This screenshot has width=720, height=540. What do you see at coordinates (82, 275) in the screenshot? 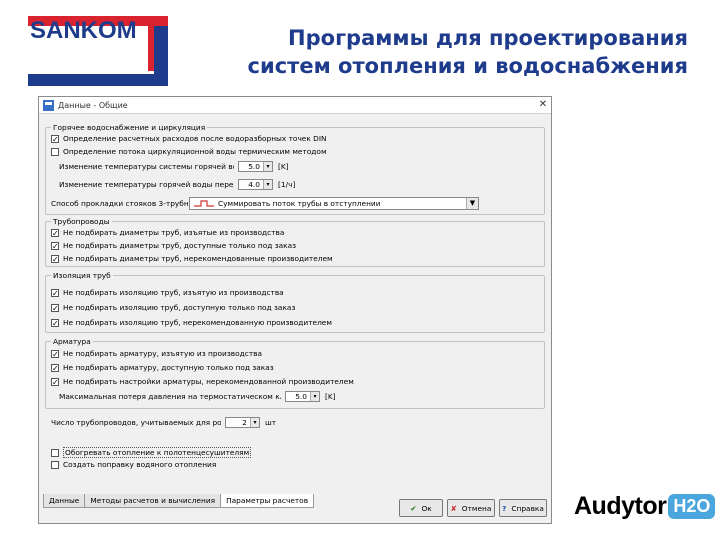
I see `group-insulation-legend: Изоляция труб` at bounding box center [82, 275].